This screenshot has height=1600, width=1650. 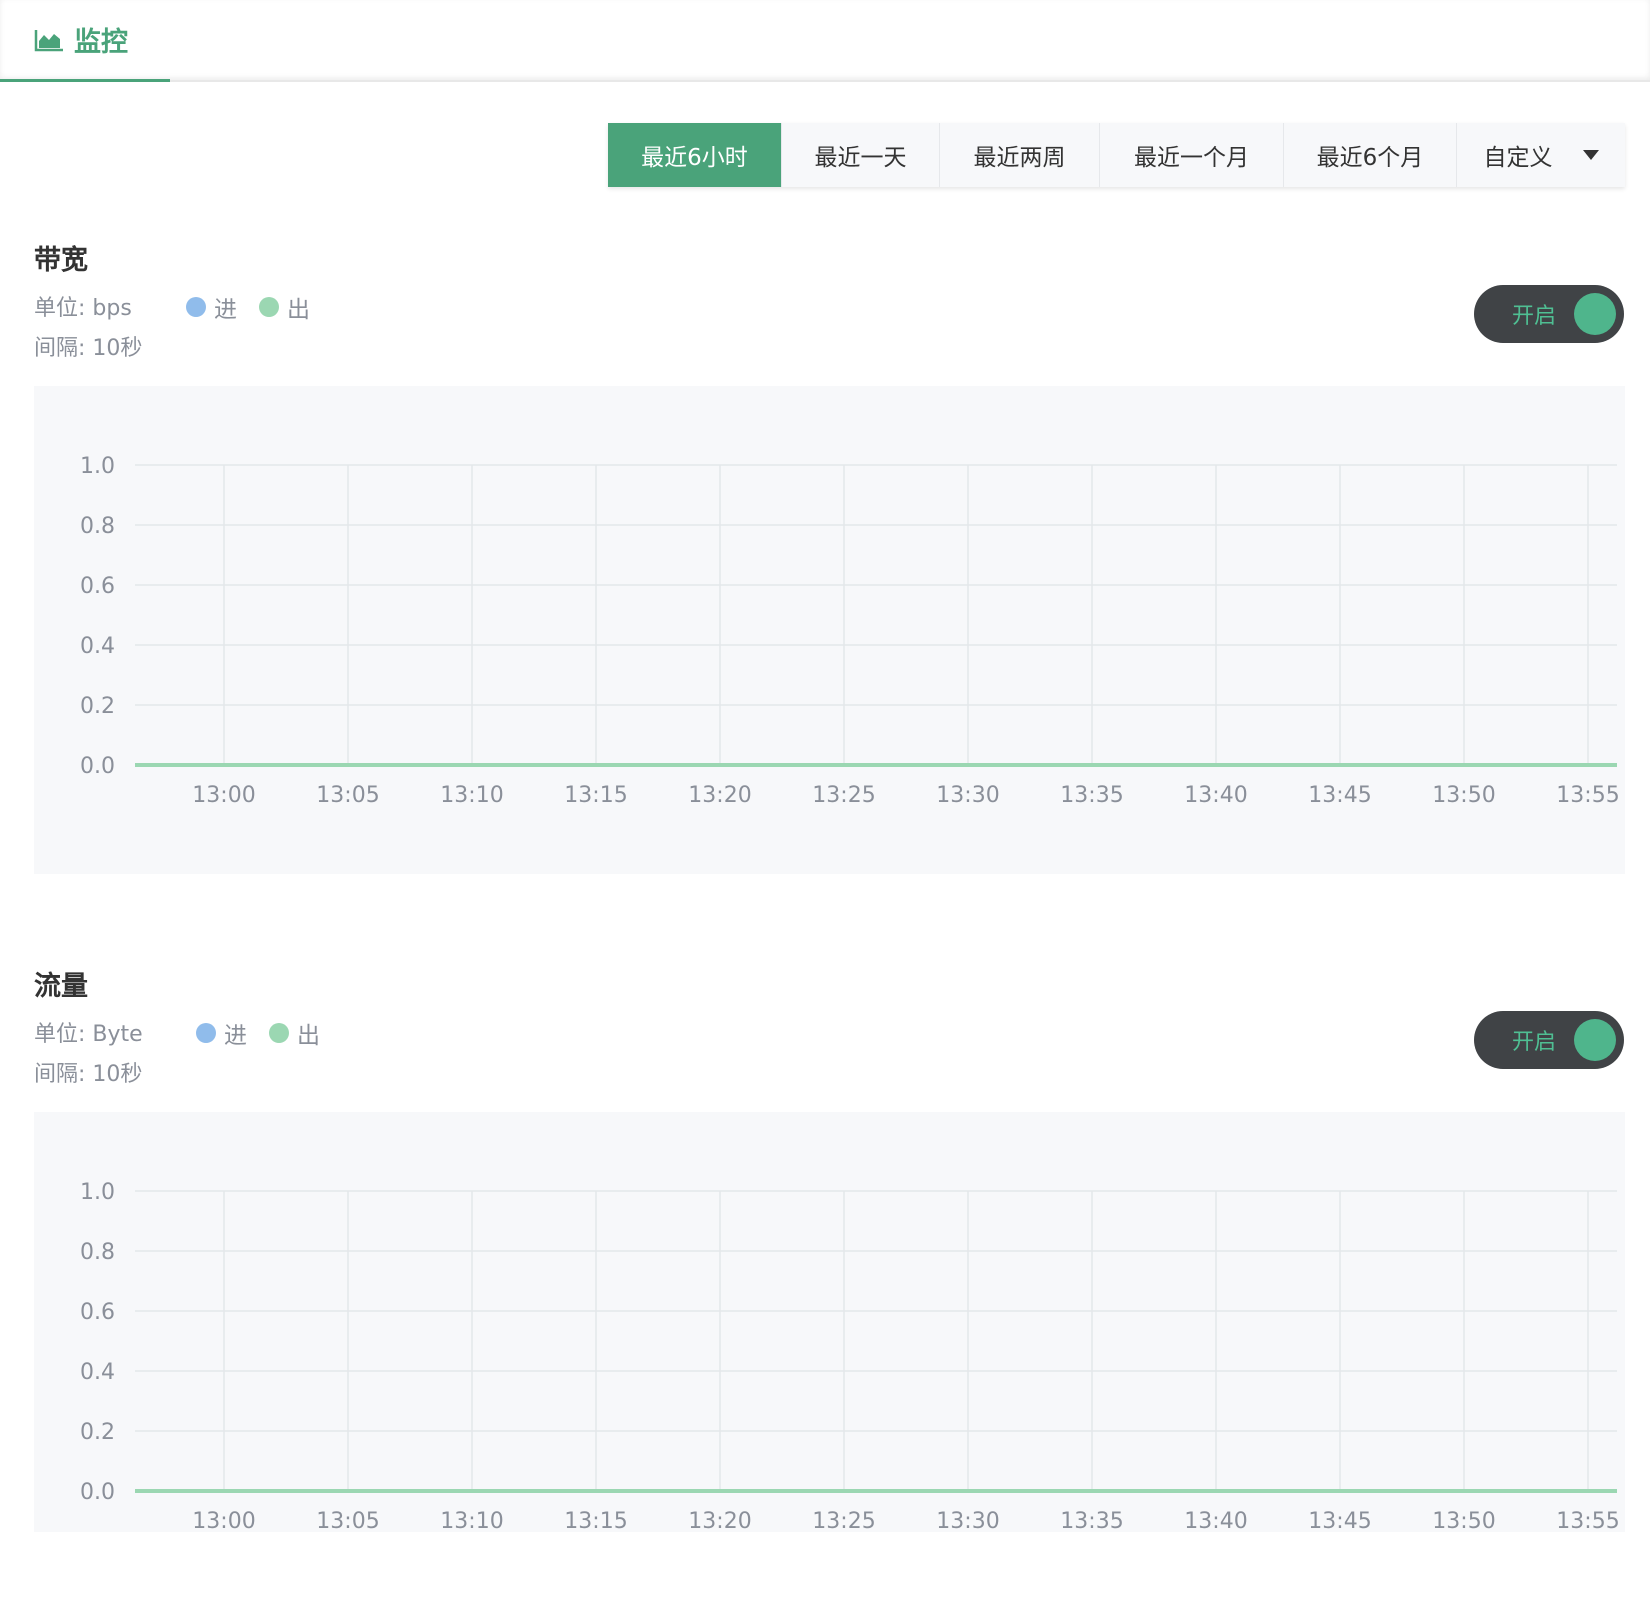 I want to click on bandwidth-unit: 单位: bps, so click(x=83, y=308).